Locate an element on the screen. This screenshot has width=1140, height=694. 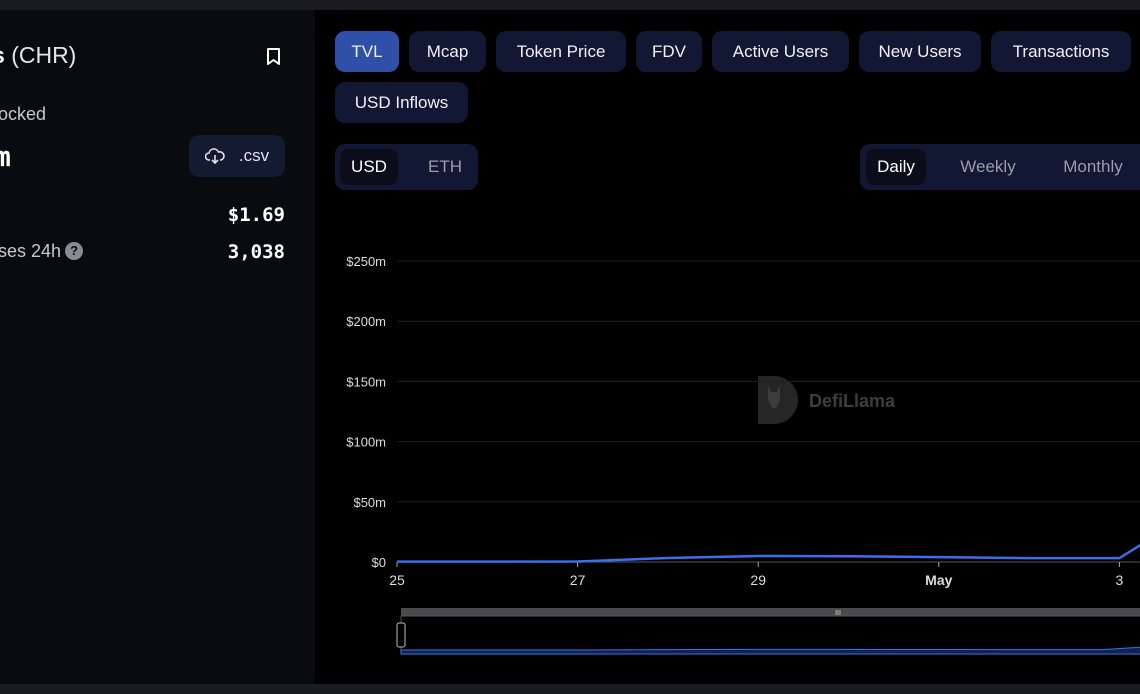
period-monthly: Monthly is located at coordinates (1093, 167).